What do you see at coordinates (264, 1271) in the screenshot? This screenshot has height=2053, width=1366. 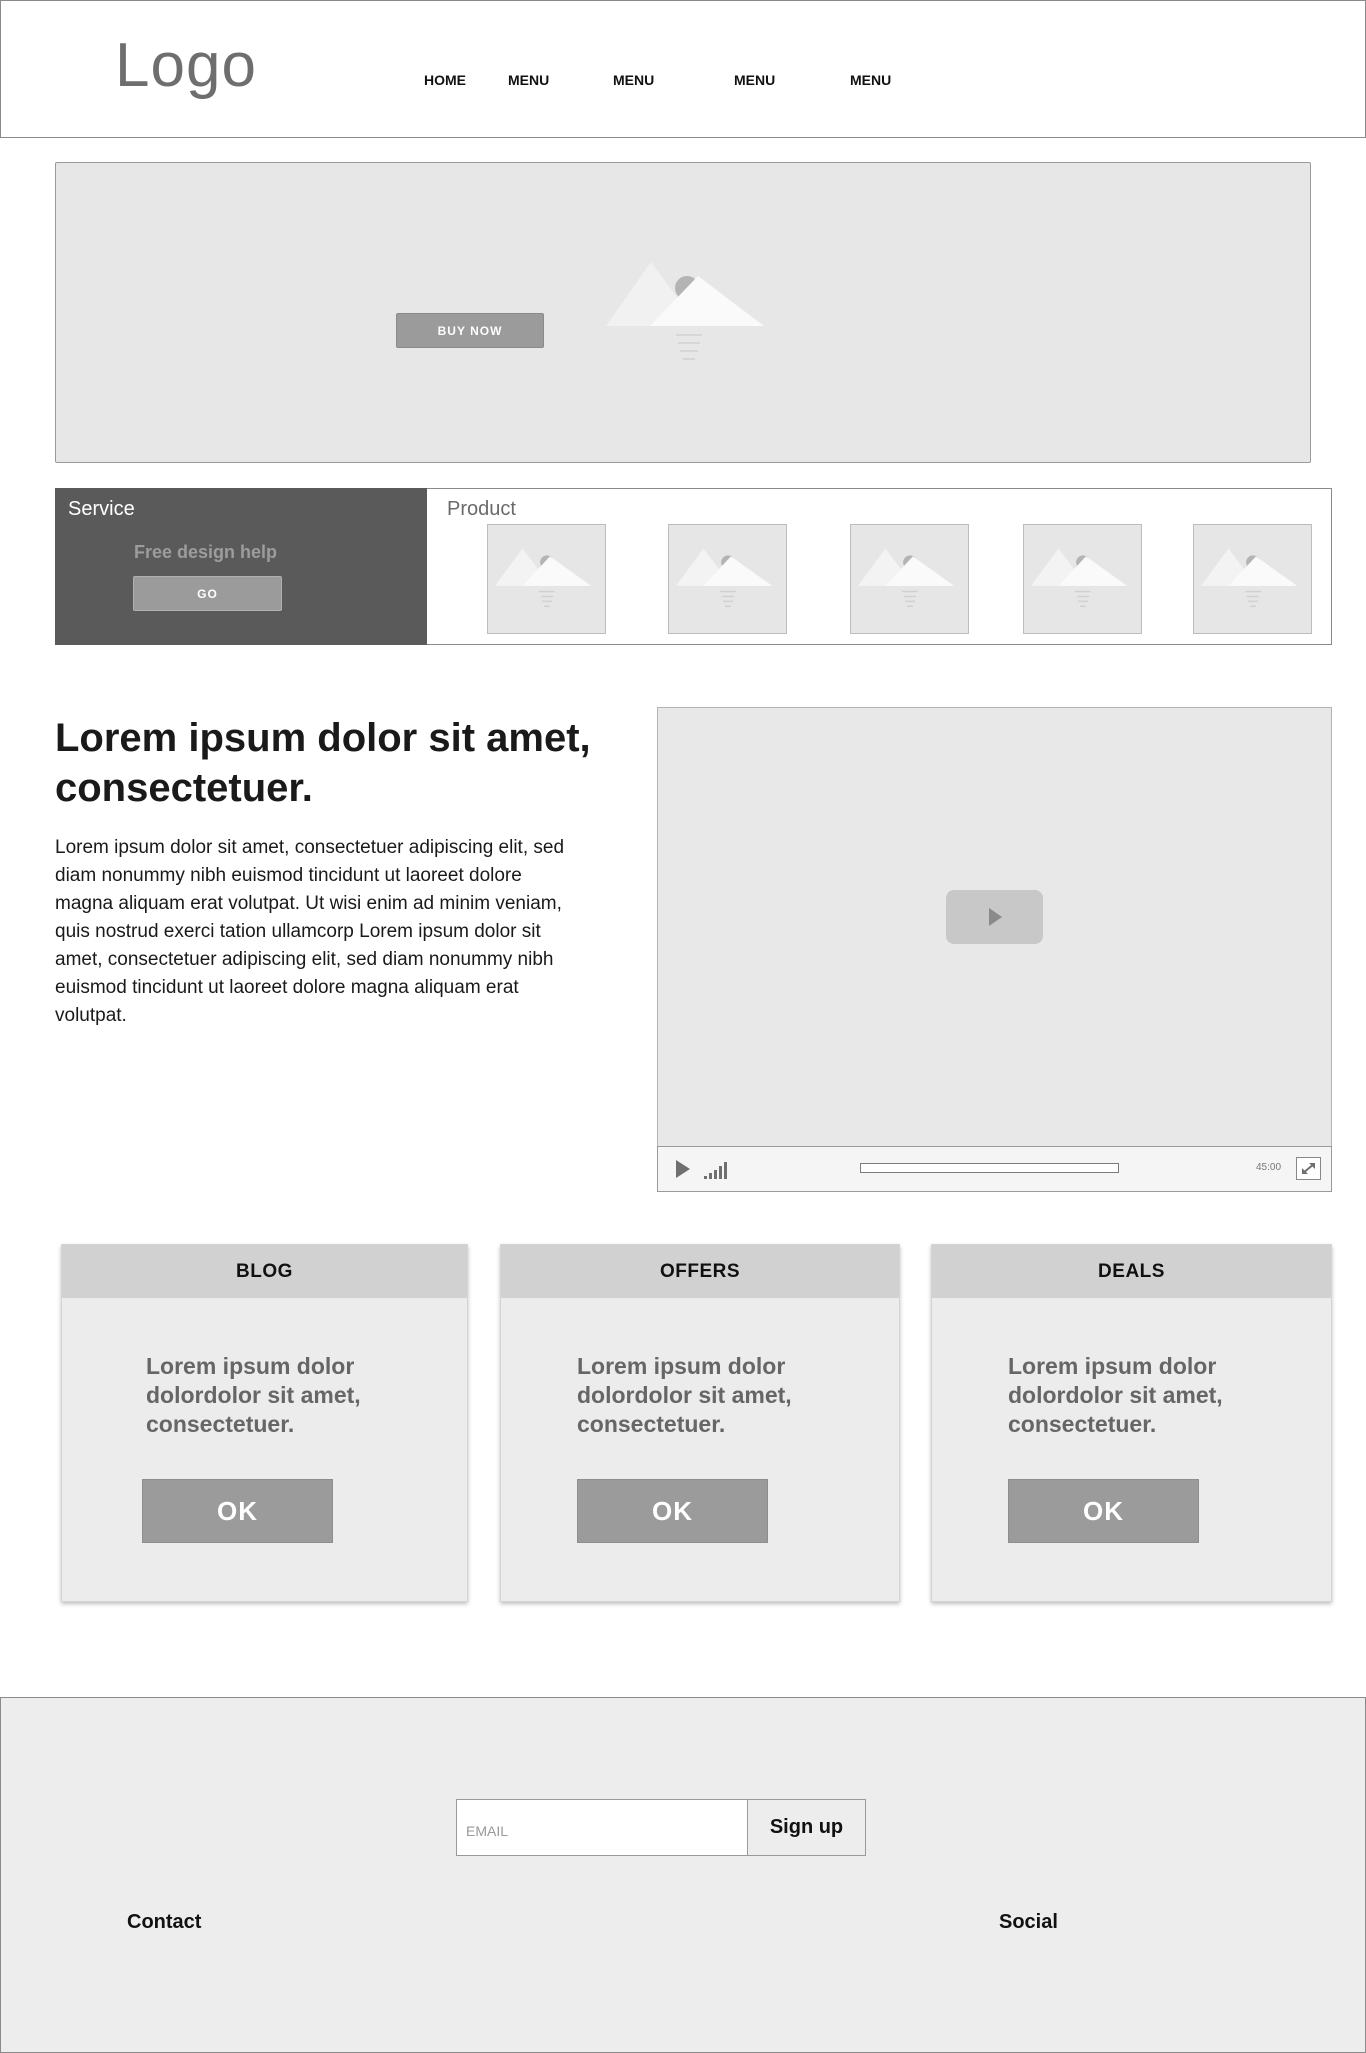 I see `card-title: BLOG` at bounding box center [264, 1271].